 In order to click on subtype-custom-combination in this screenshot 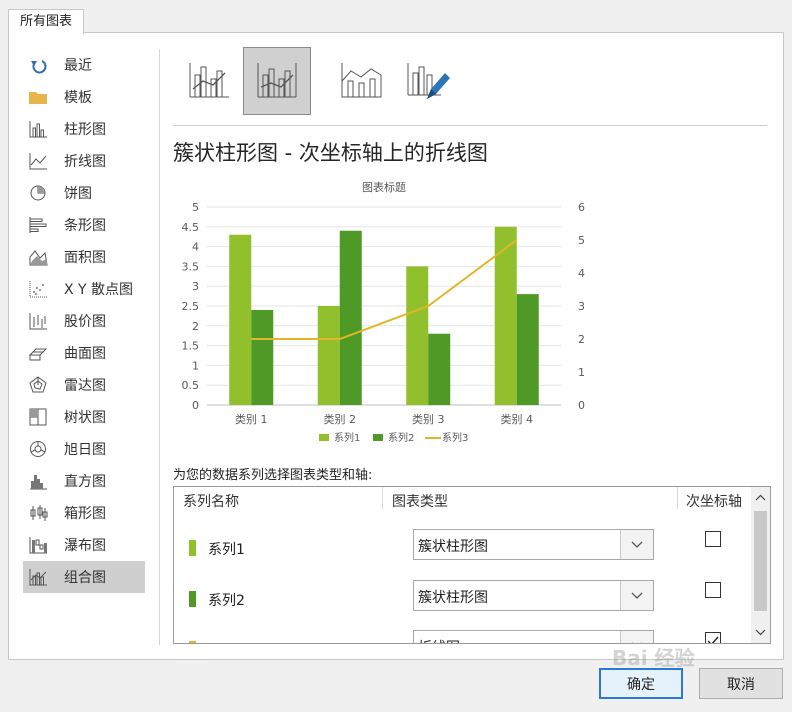, I will do `click(428, 81)`.